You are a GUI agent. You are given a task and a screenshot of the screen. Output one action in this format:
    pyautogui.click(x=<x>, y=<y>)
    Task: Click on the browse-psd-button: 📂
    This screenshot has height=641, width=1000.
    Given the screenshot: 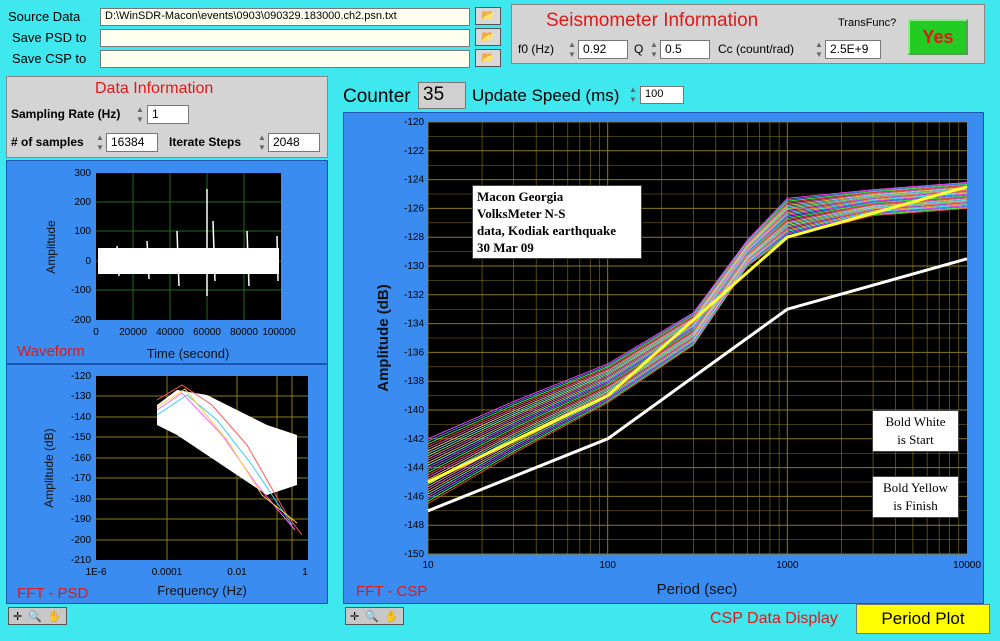 What is the action you would take?
    pyautogui.click(x=488, y=37)
    